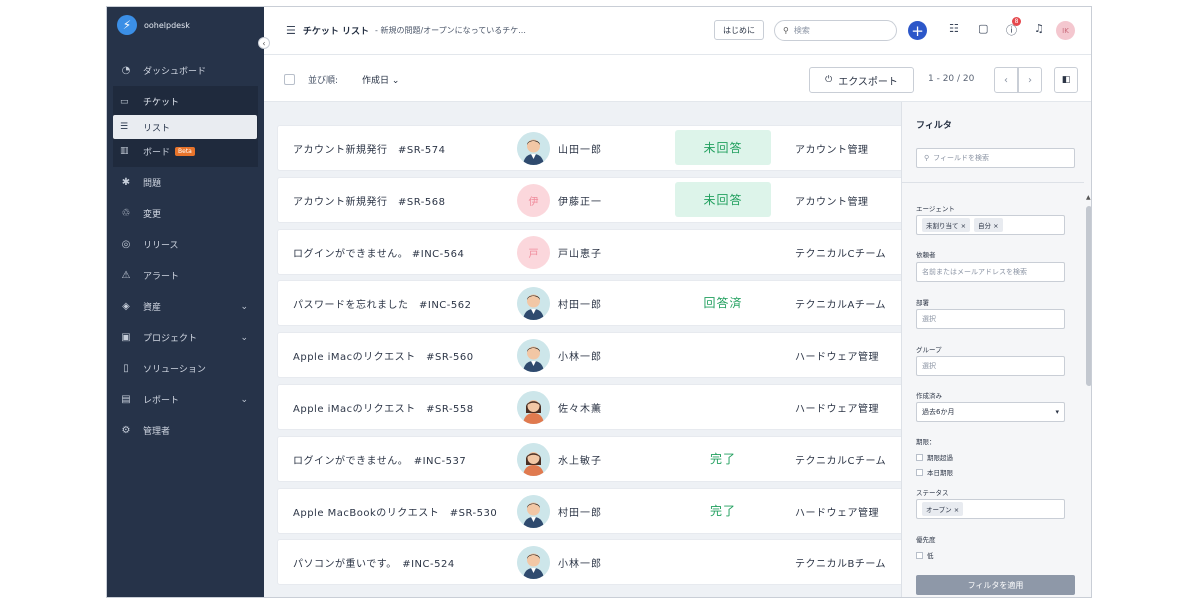 The height and width of the screenshot is (603, 1200). I want to click on sidebar-item-dashboard: ◔ ダッシュボード, so click(185, 70).